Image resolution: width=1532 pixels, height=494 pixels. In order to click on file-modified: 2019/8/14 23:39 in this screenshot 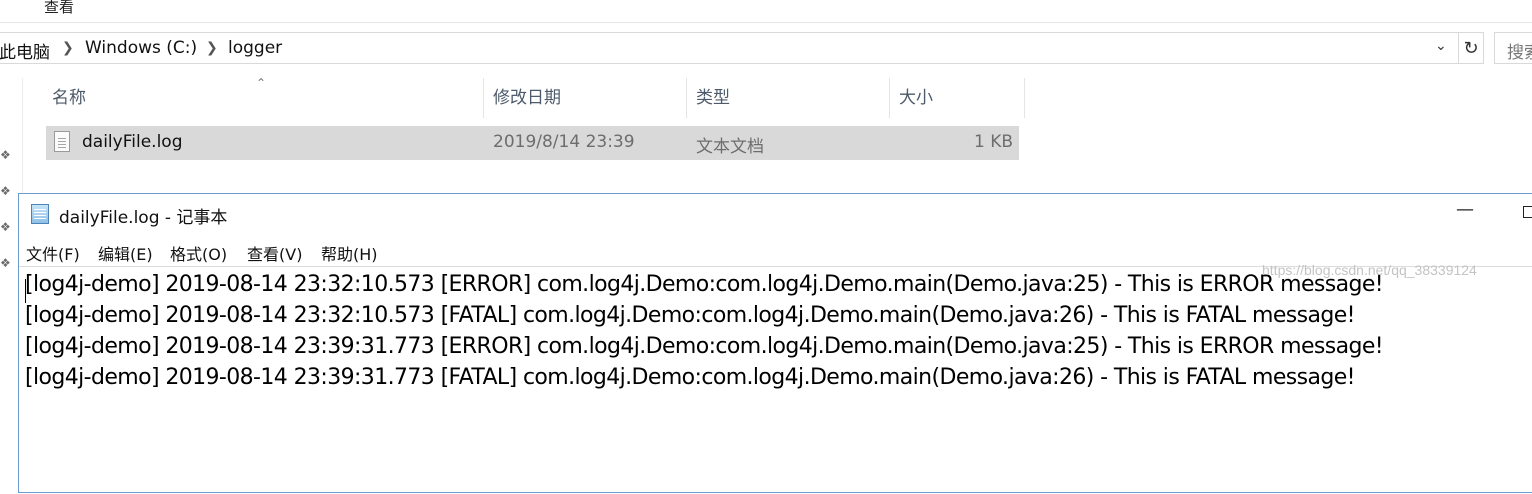, I will do `click(564, 142)`.